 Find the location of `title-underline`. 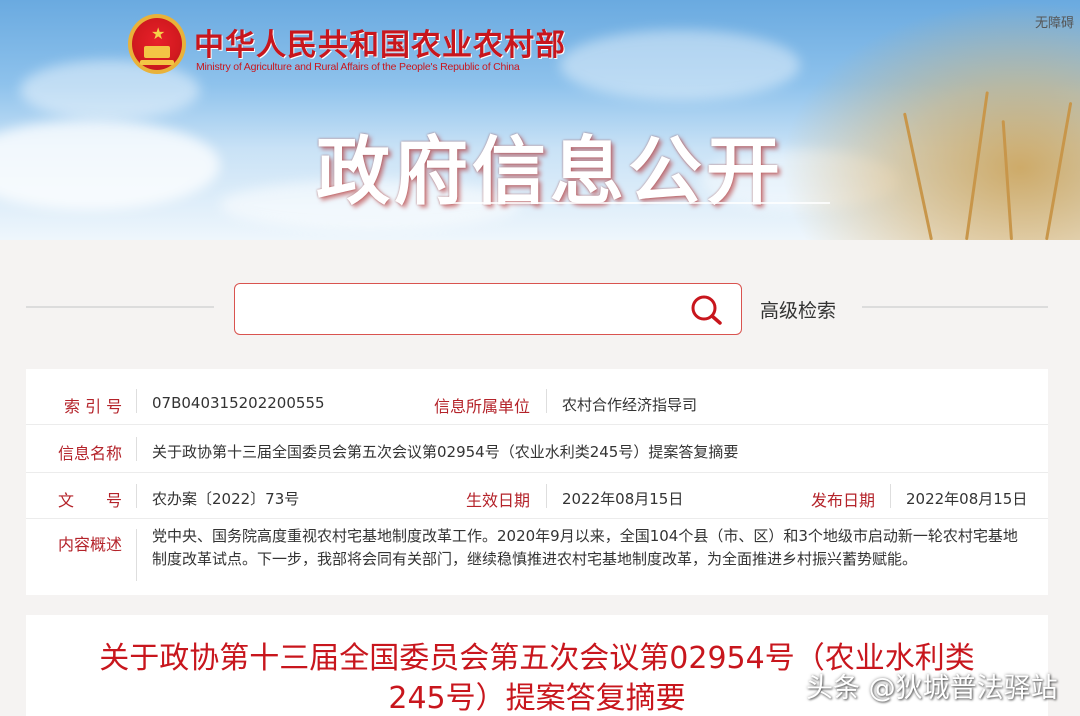

title-underline is located at coordinates (635, 203).